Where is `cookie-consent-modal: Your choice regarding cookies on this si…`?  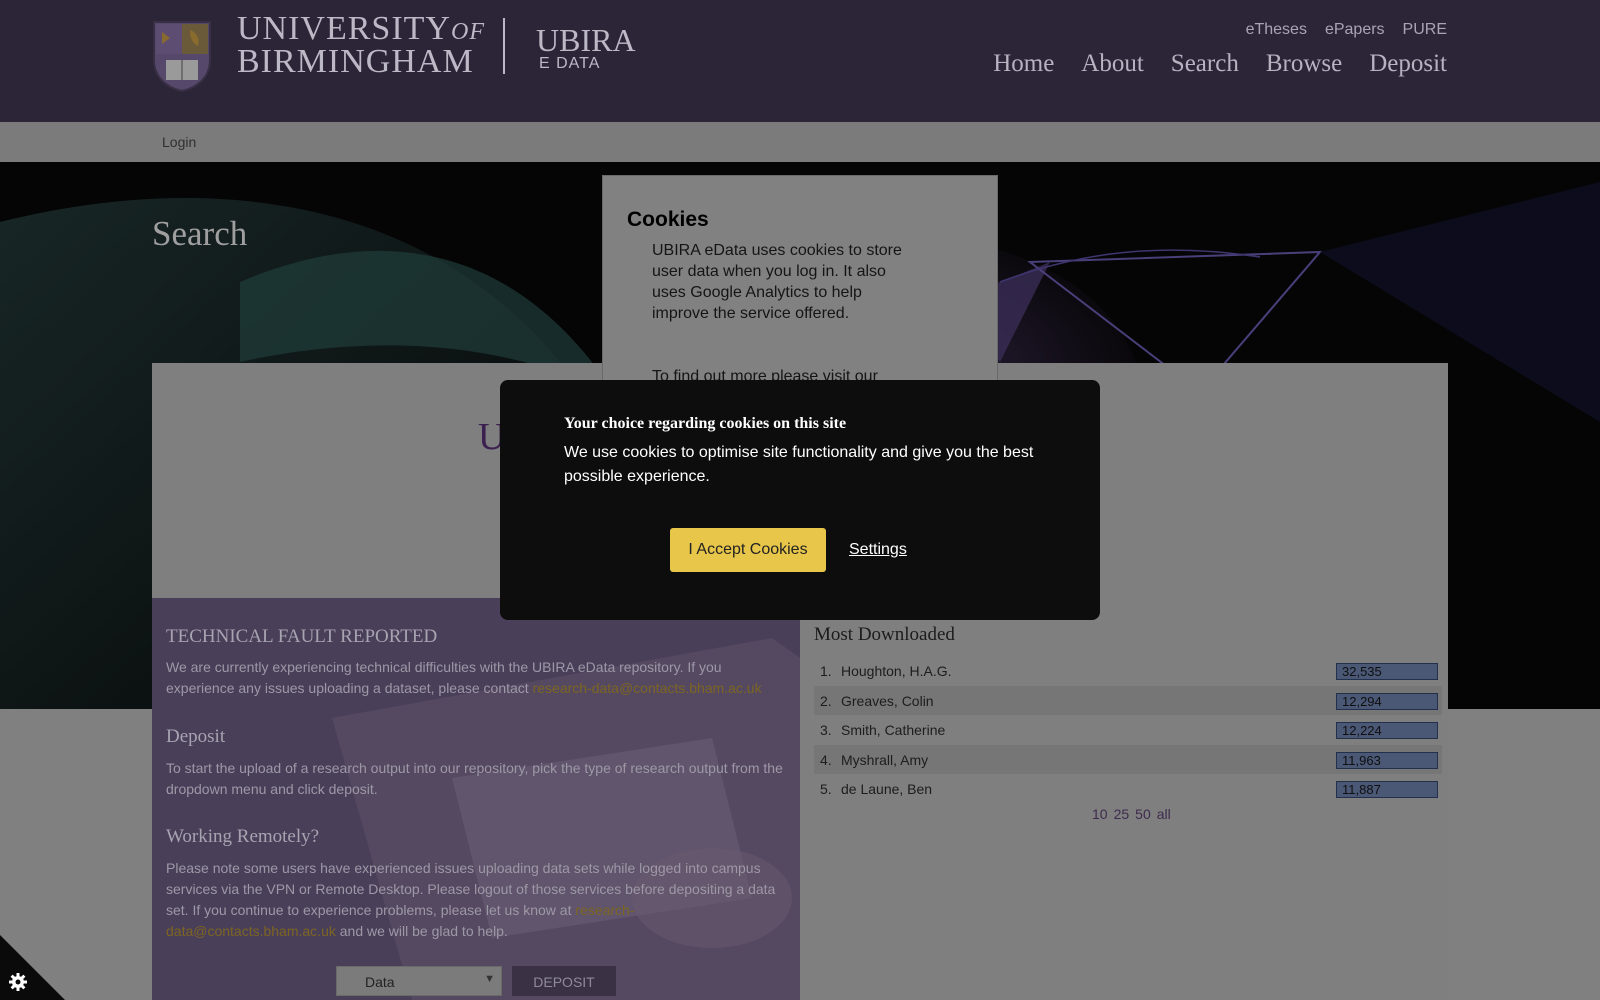
cookie-consent-modal: Your choice regarding cookies on this si… is located at coordinates (800, 500).